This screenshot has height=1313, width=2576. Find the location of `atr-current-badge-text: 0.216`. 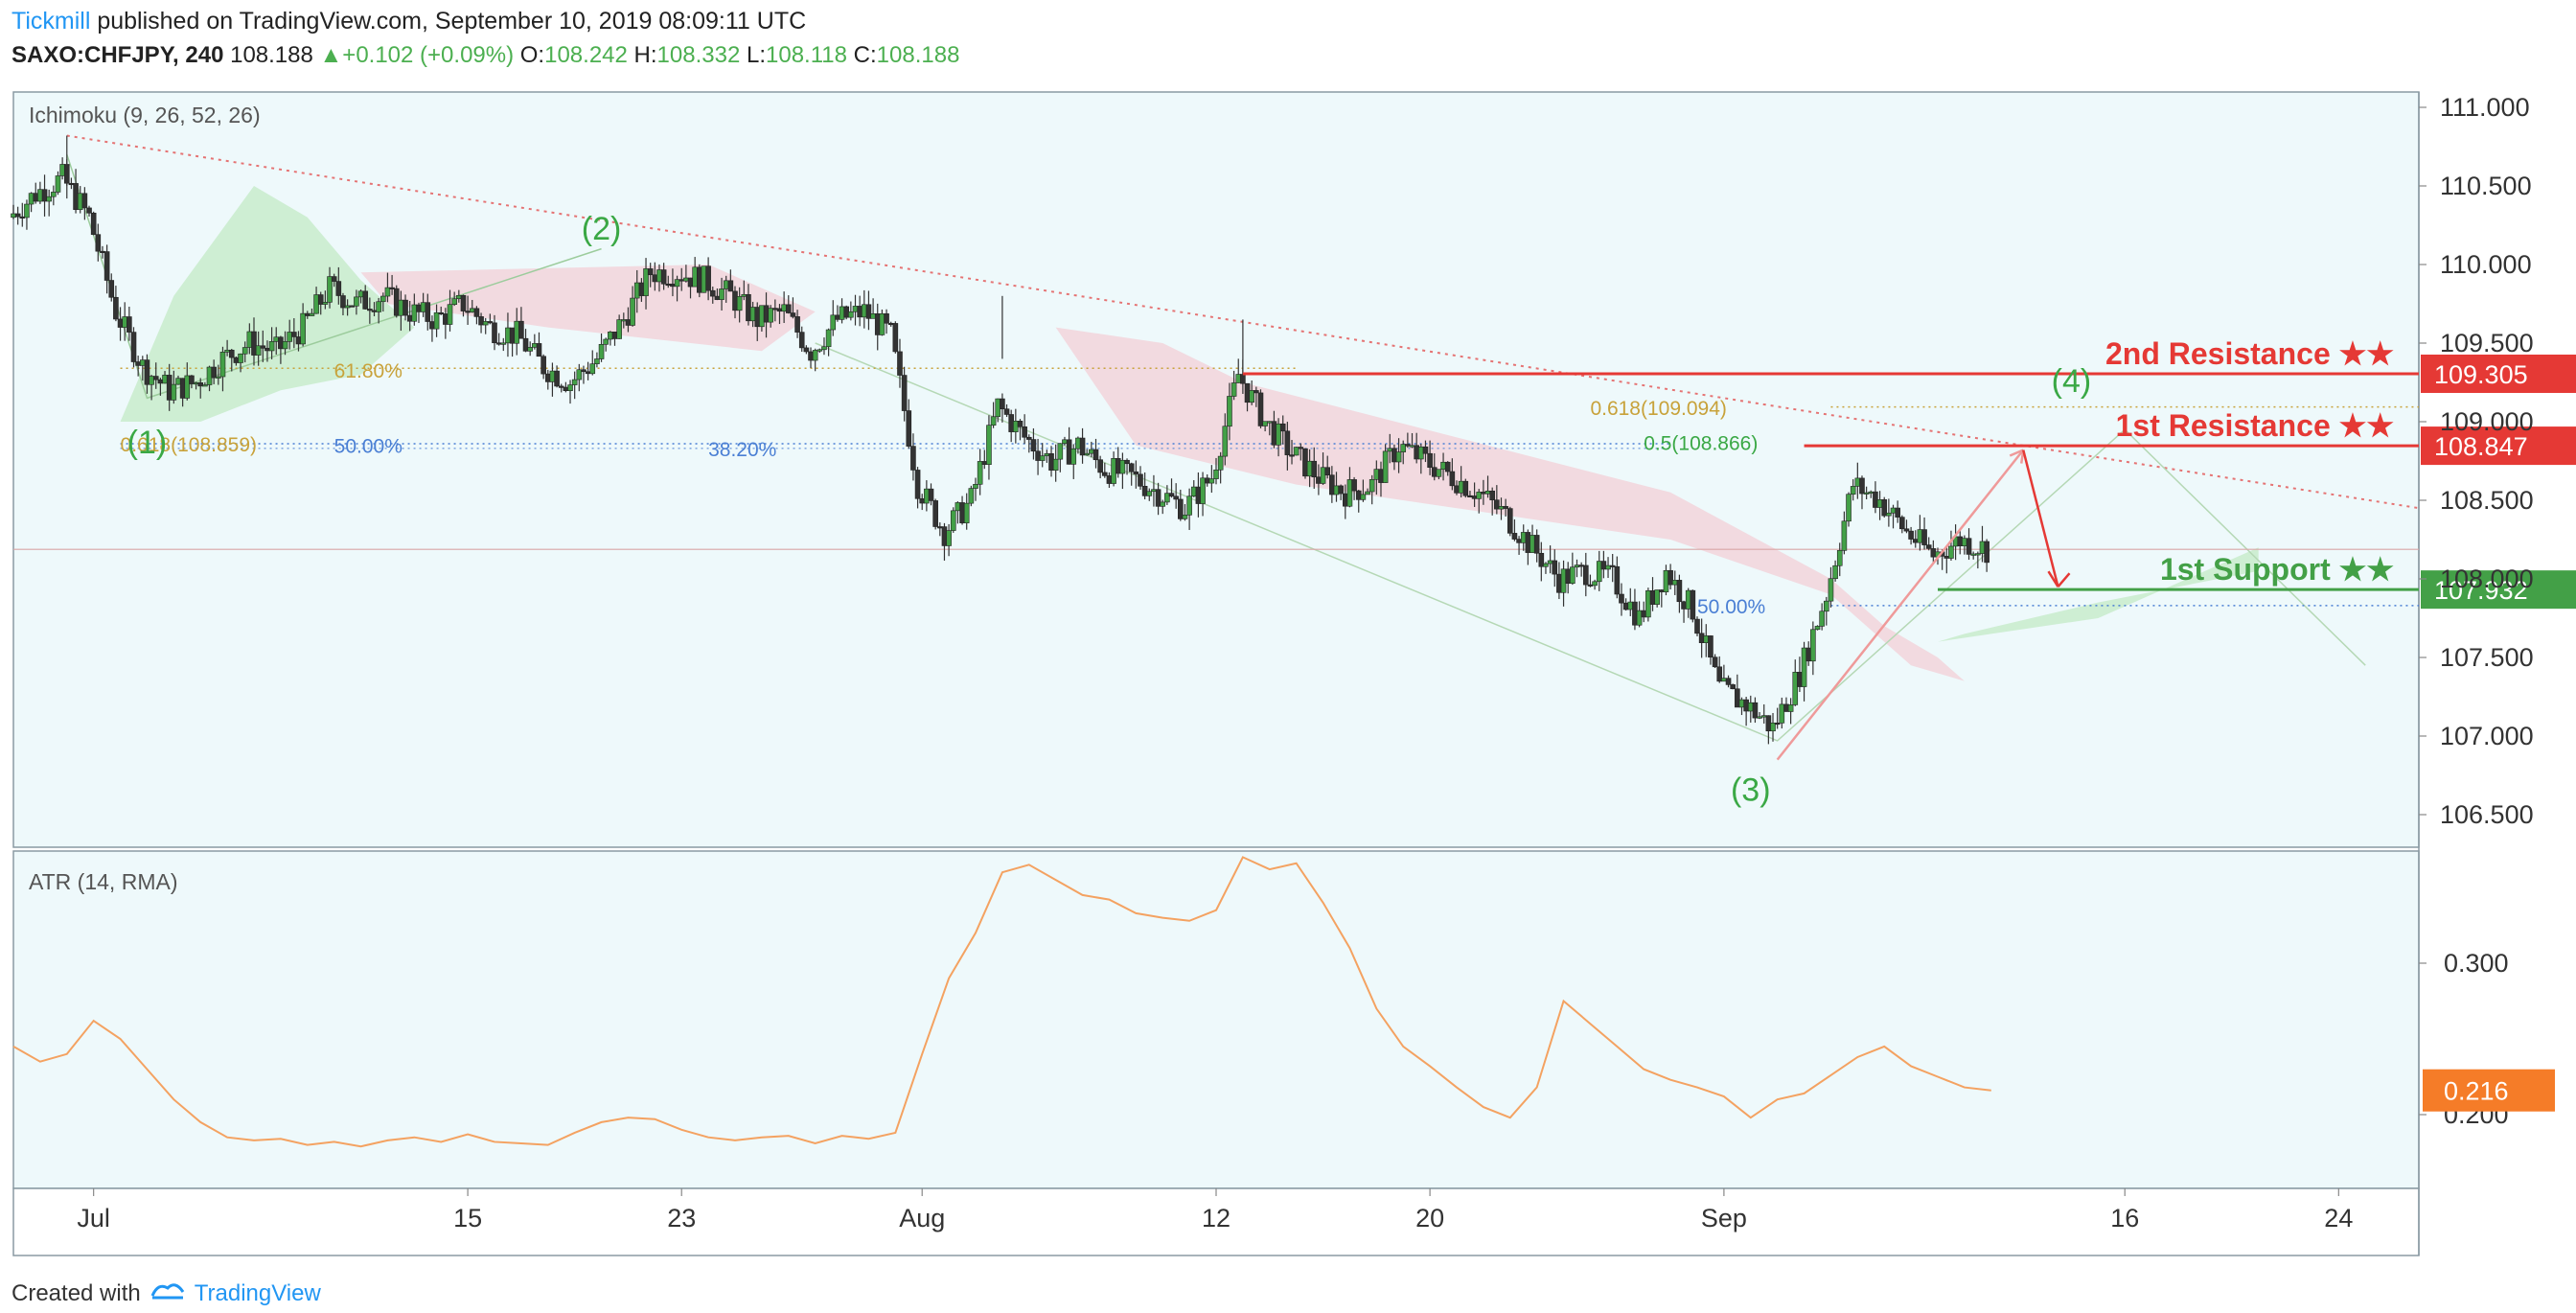

atr-current-badge-text: 0.216 is located at coordinates (2476, 1091).